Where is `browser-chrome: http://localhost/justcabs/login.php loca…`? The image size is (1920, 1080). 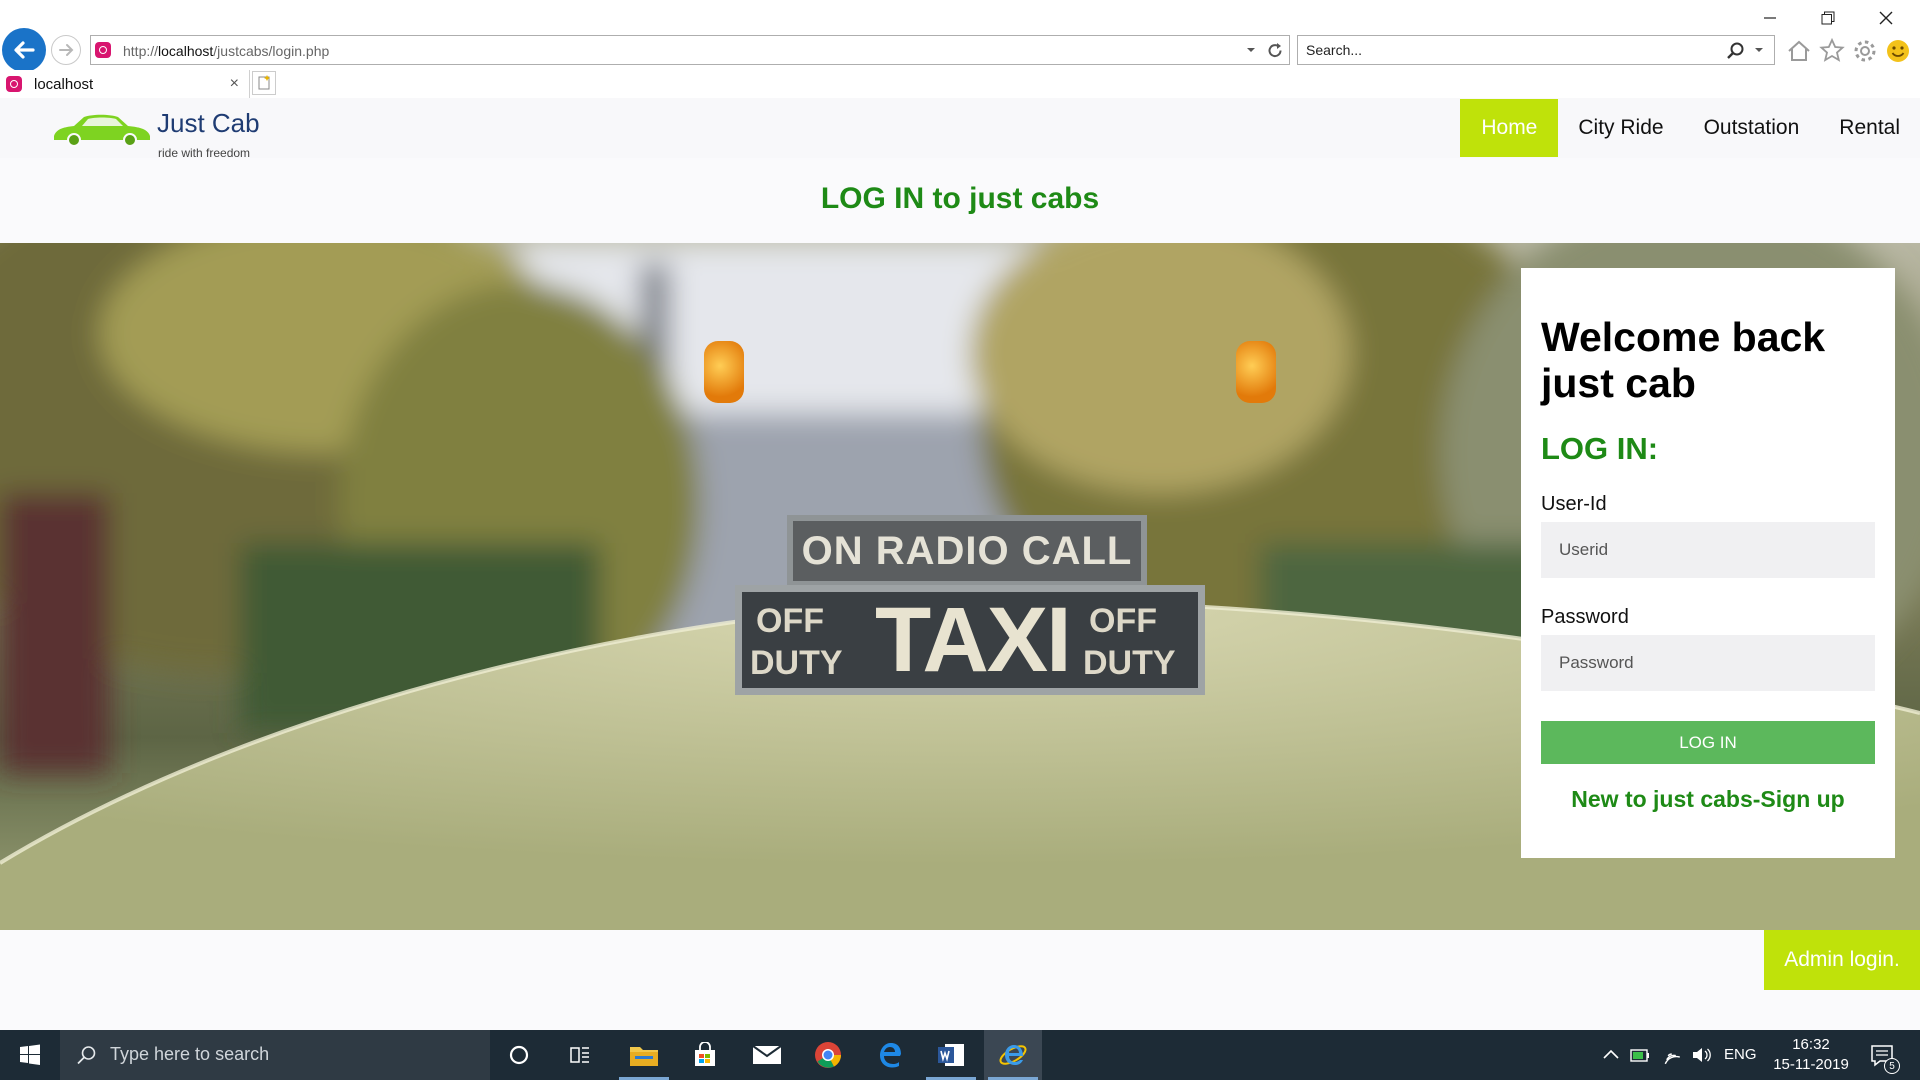
browser-chrome: http://localhost/justcabs/login.php loca… is located at coordinates (960, 49).